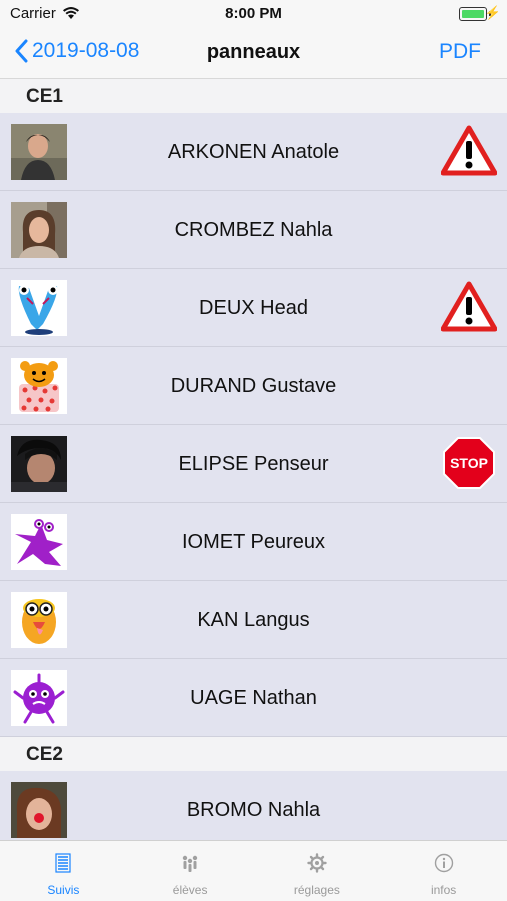  I want to click on tab-list: Suivis, so click(63, 871).